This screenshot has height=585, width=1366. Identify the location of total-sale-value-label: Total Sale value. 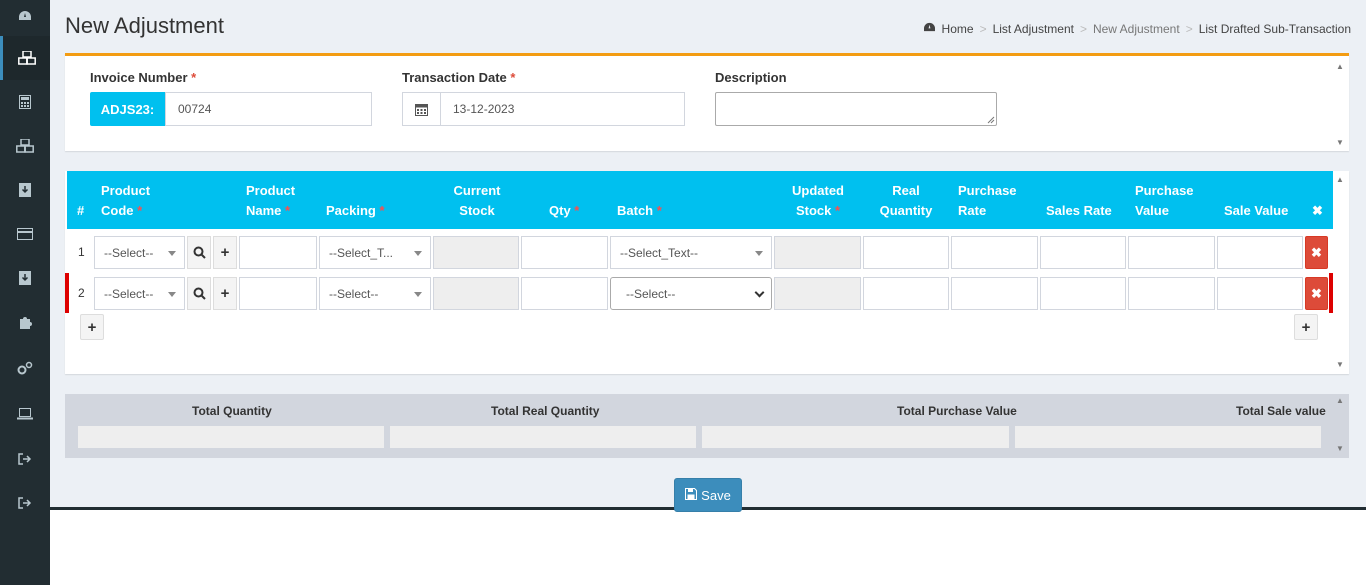
(1281, 411).